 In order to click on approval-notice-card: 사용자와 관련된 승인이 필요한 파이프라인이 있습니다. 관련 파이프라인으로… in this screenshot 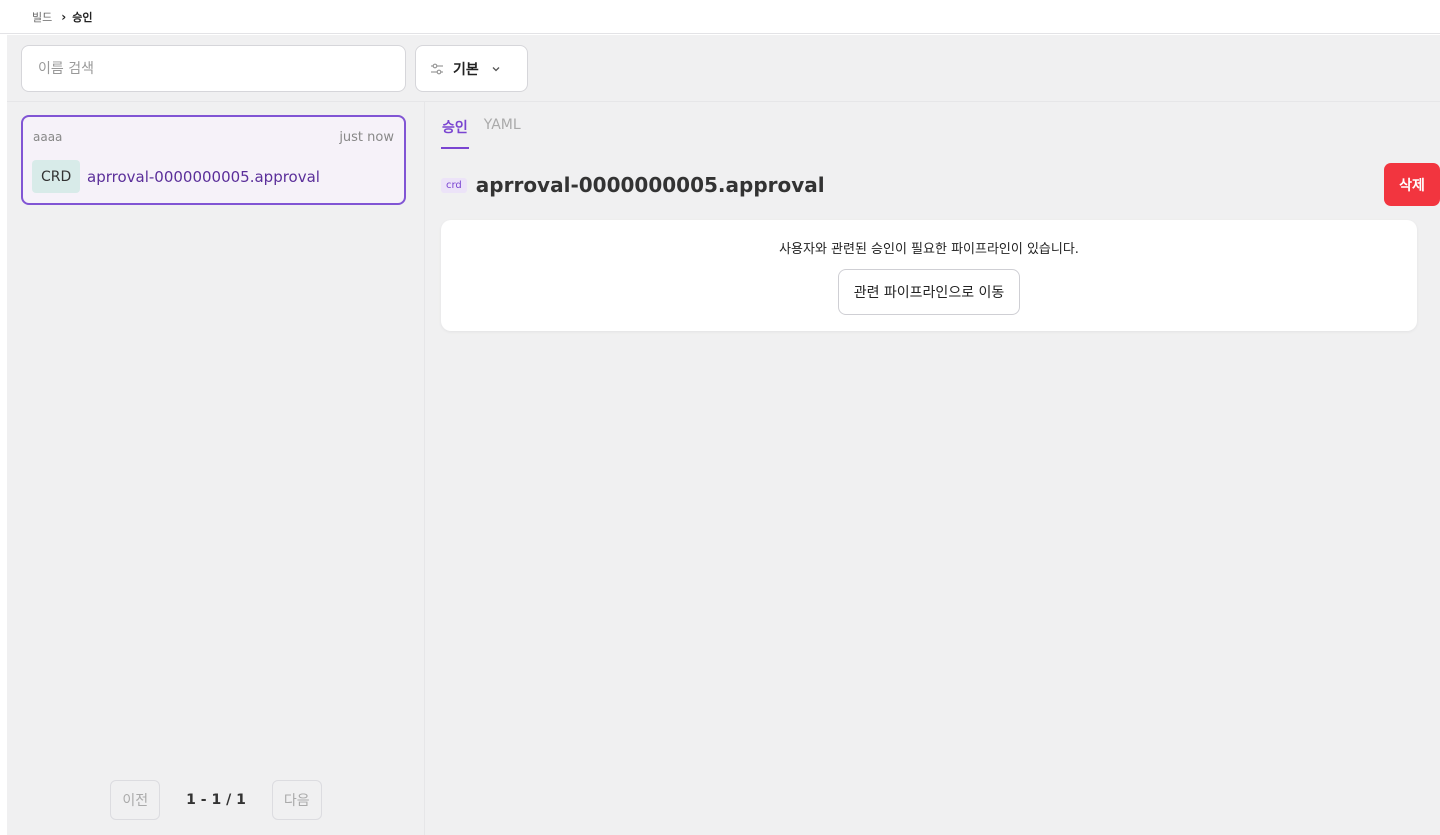, I will do `click(929, 275)`.